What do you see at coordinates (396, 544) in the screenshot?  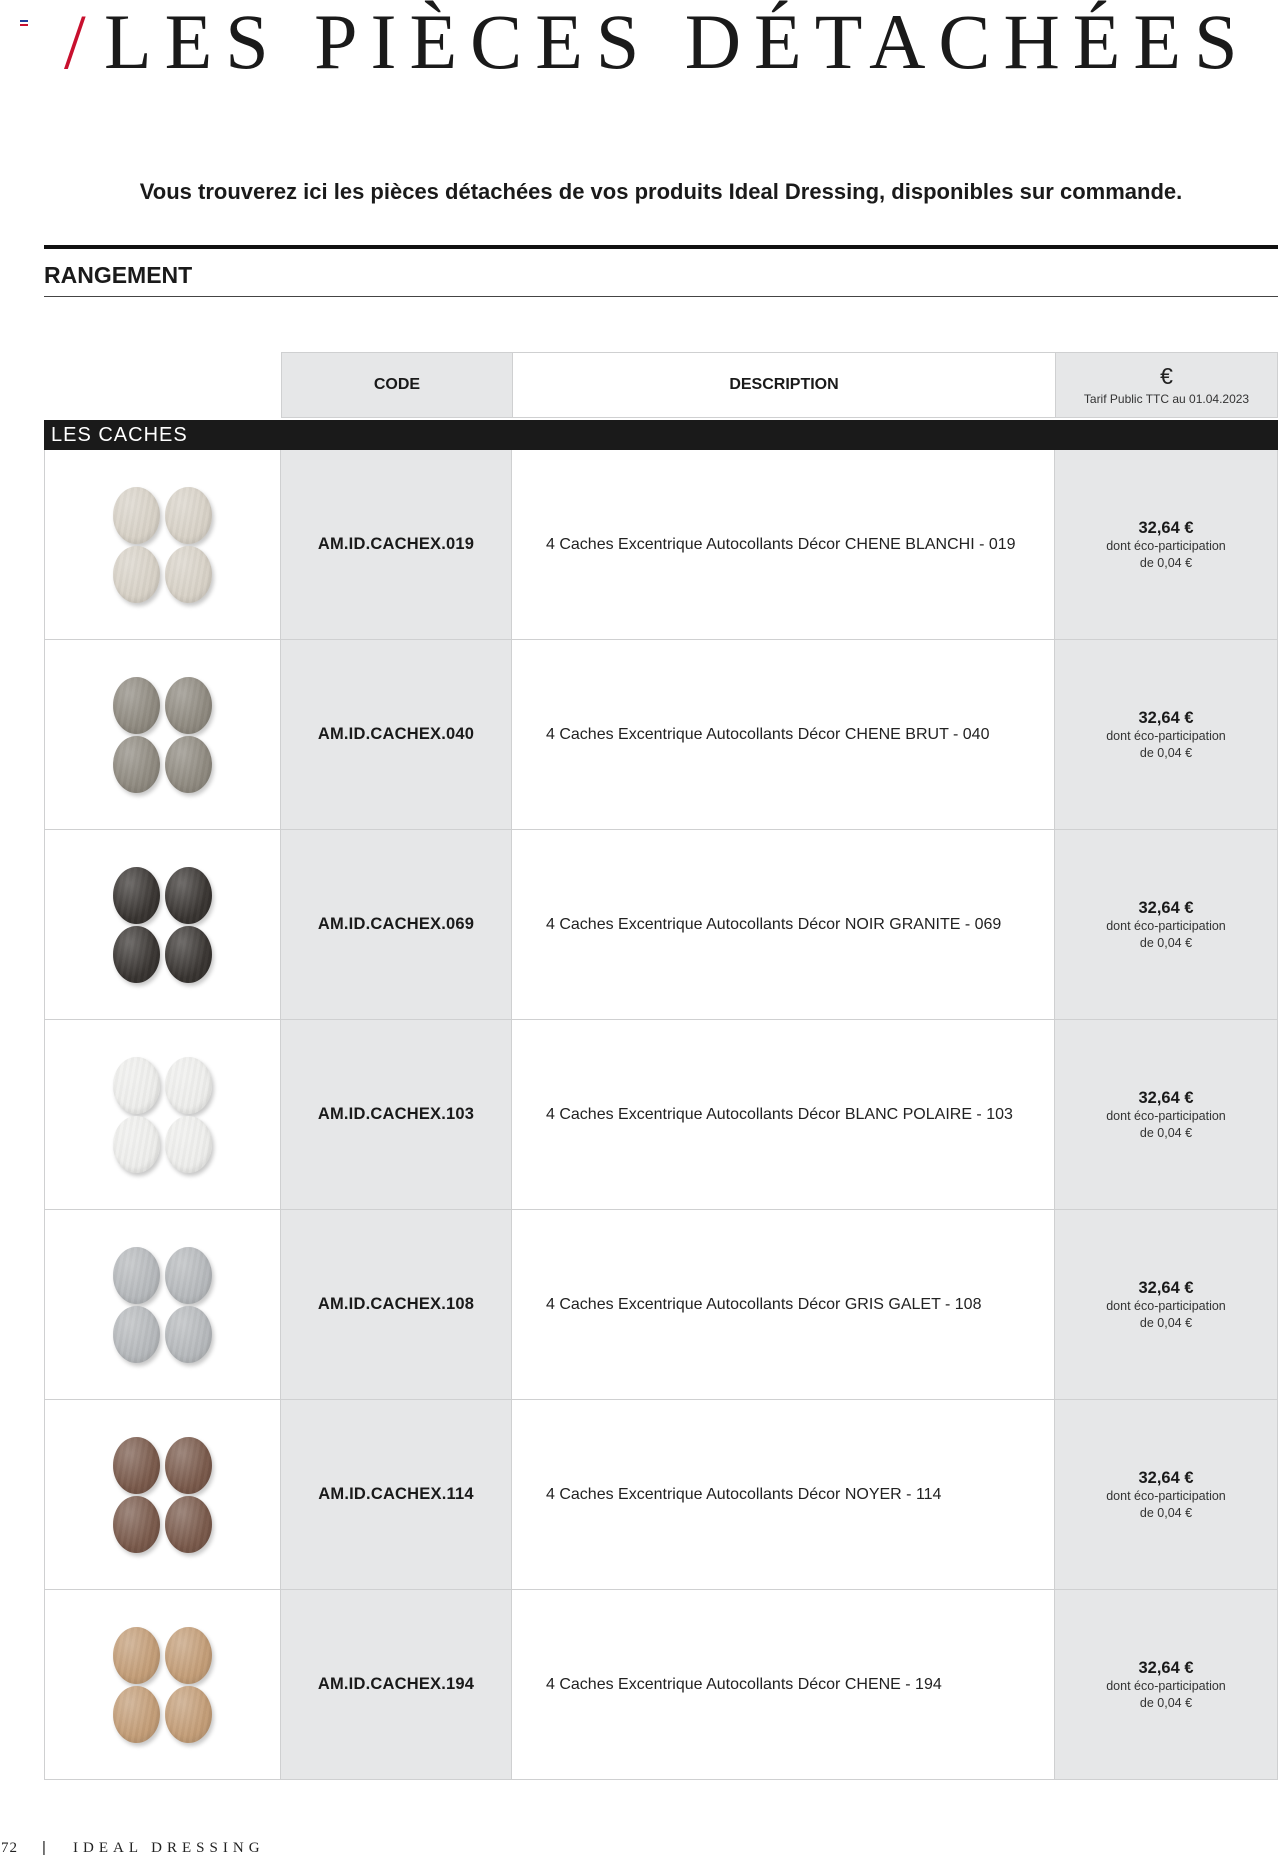 I see `product-code: AM.ID.CACHEX.019` at bounding box center [396, 544].